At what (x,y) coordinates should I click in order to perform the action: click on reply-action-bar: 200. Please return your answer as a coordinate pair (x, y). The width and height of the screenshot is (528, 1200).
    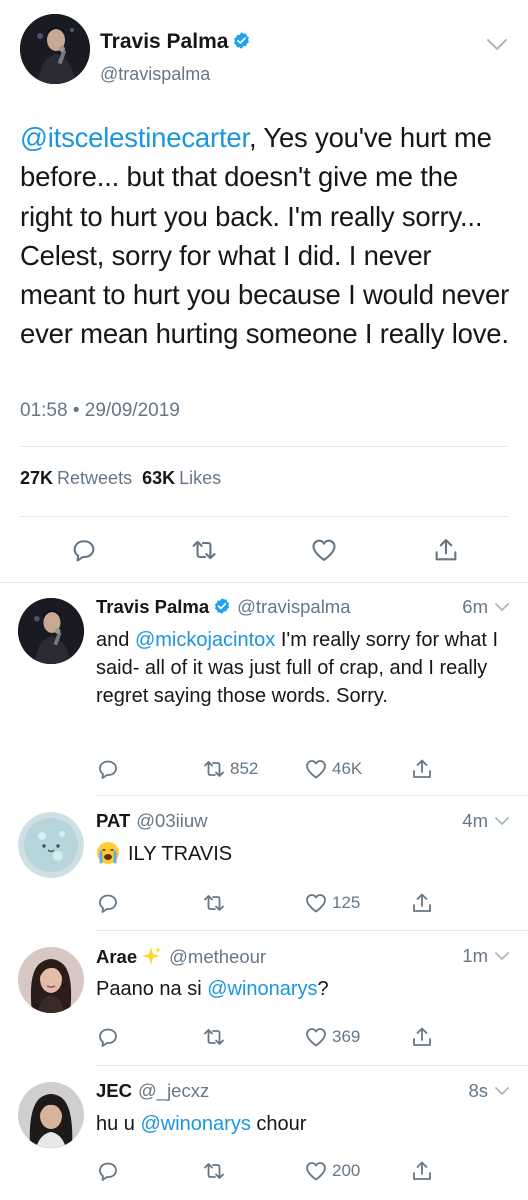
    Looking at the image, I should click on (306, 1172).